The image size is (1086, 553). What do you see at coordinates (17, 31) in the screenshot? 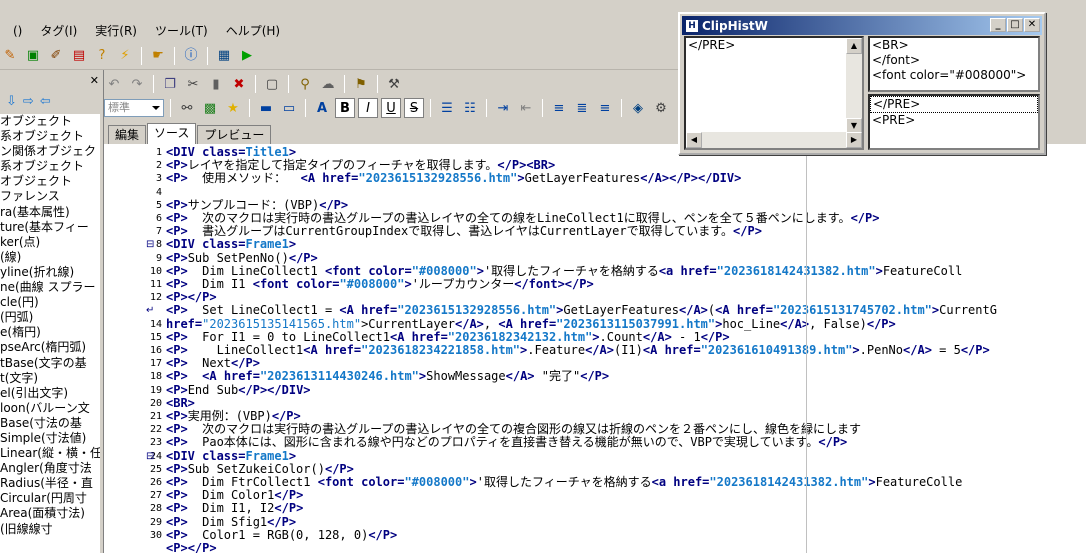
I see `menu-item: ()` at bounding box center [17, 31].